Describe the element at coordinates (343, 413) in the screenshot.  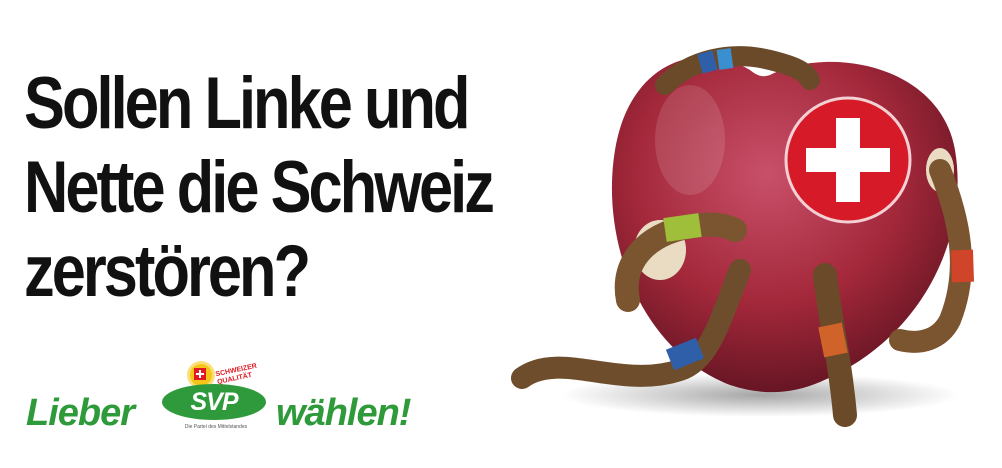
I see `slogan-after: wählen!` at that location.